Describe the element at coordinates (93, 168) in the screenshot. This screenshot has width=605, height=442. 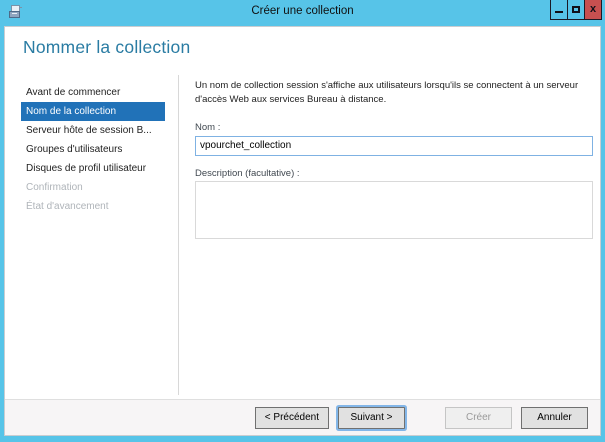
I see `sidebar-item-disques-profil: Disques de profil utilisateur` at that location.